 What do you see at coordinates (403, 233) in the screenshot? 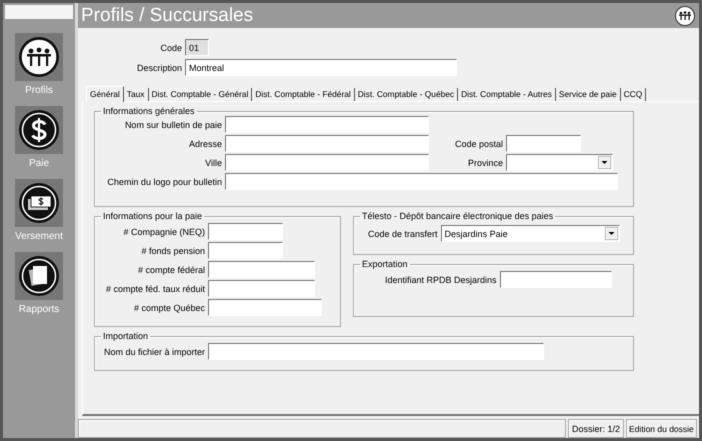
I see `field-label: Code de transfert` at bounding box center [403, 233].